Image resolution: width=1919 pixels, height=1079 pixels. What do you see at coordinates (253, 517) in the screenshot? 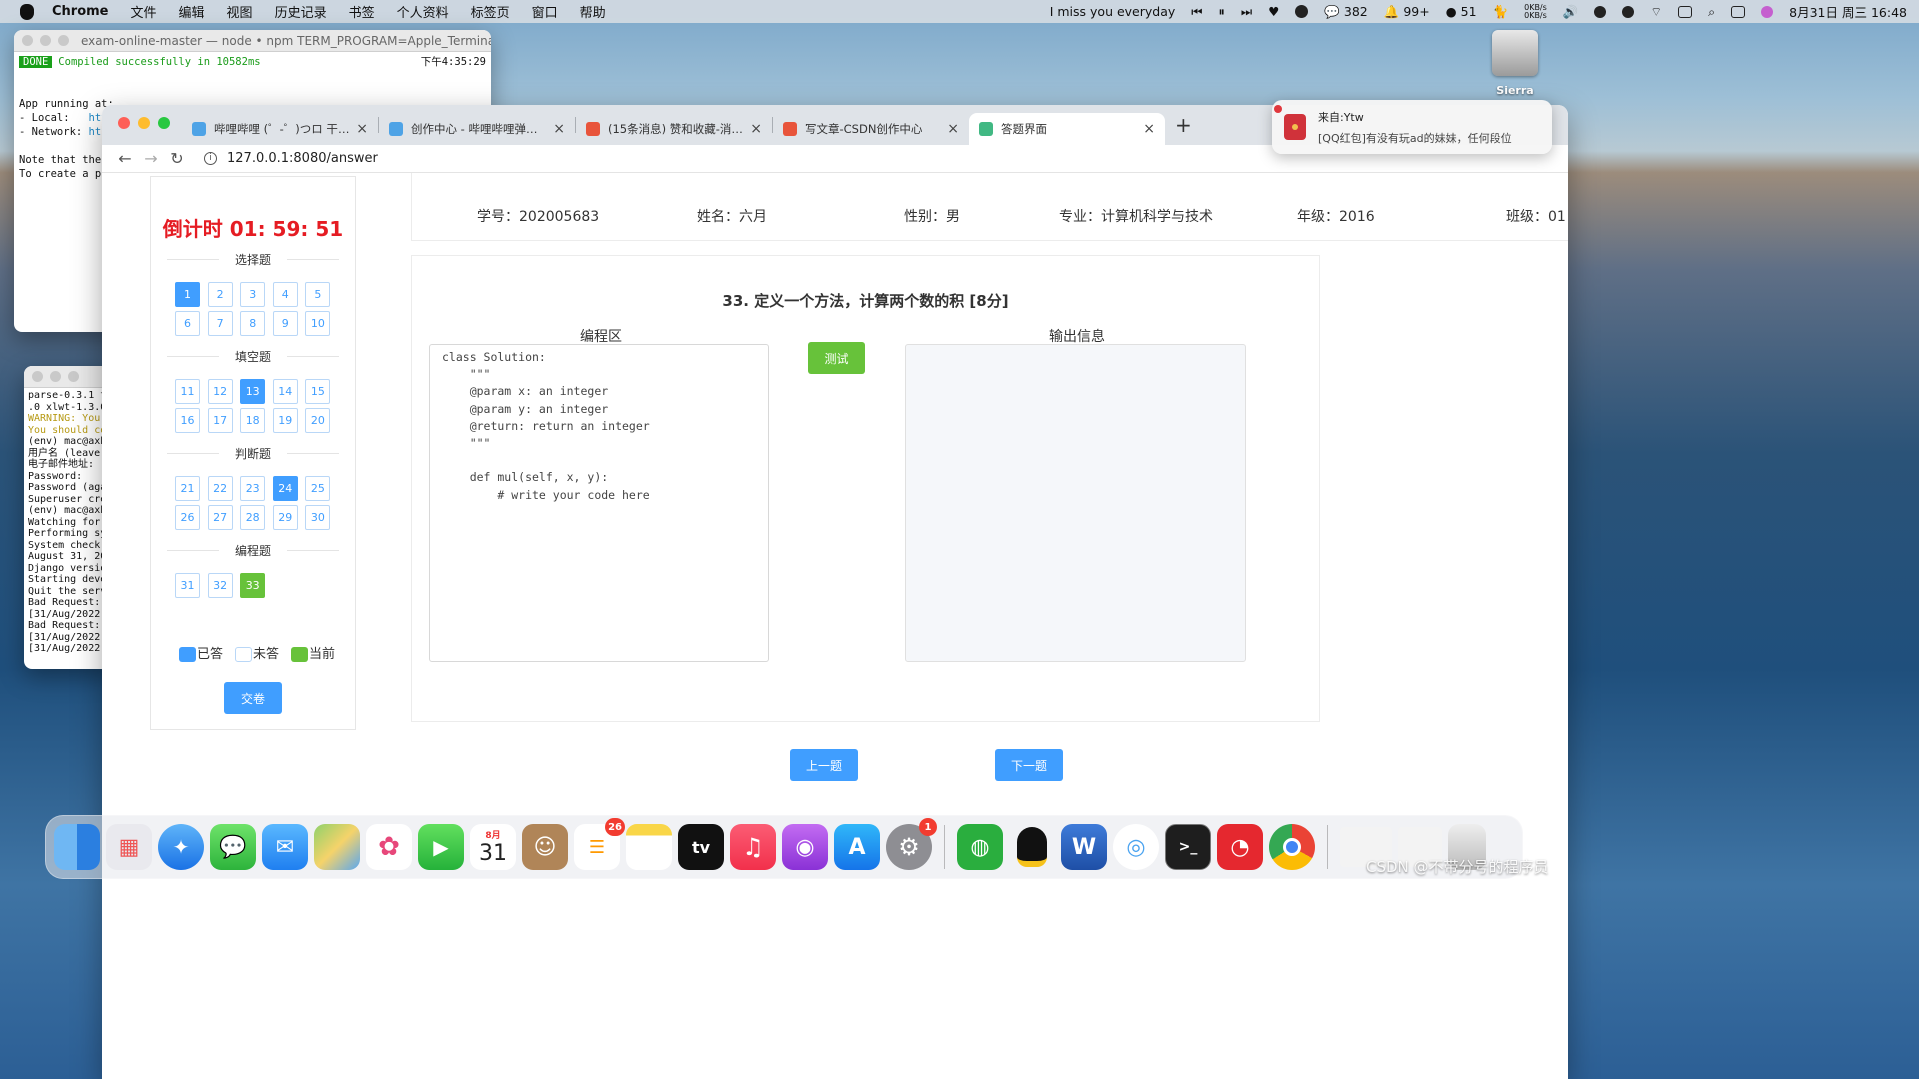
I see `question-number-button: 28` at bounding box center [253, 517].